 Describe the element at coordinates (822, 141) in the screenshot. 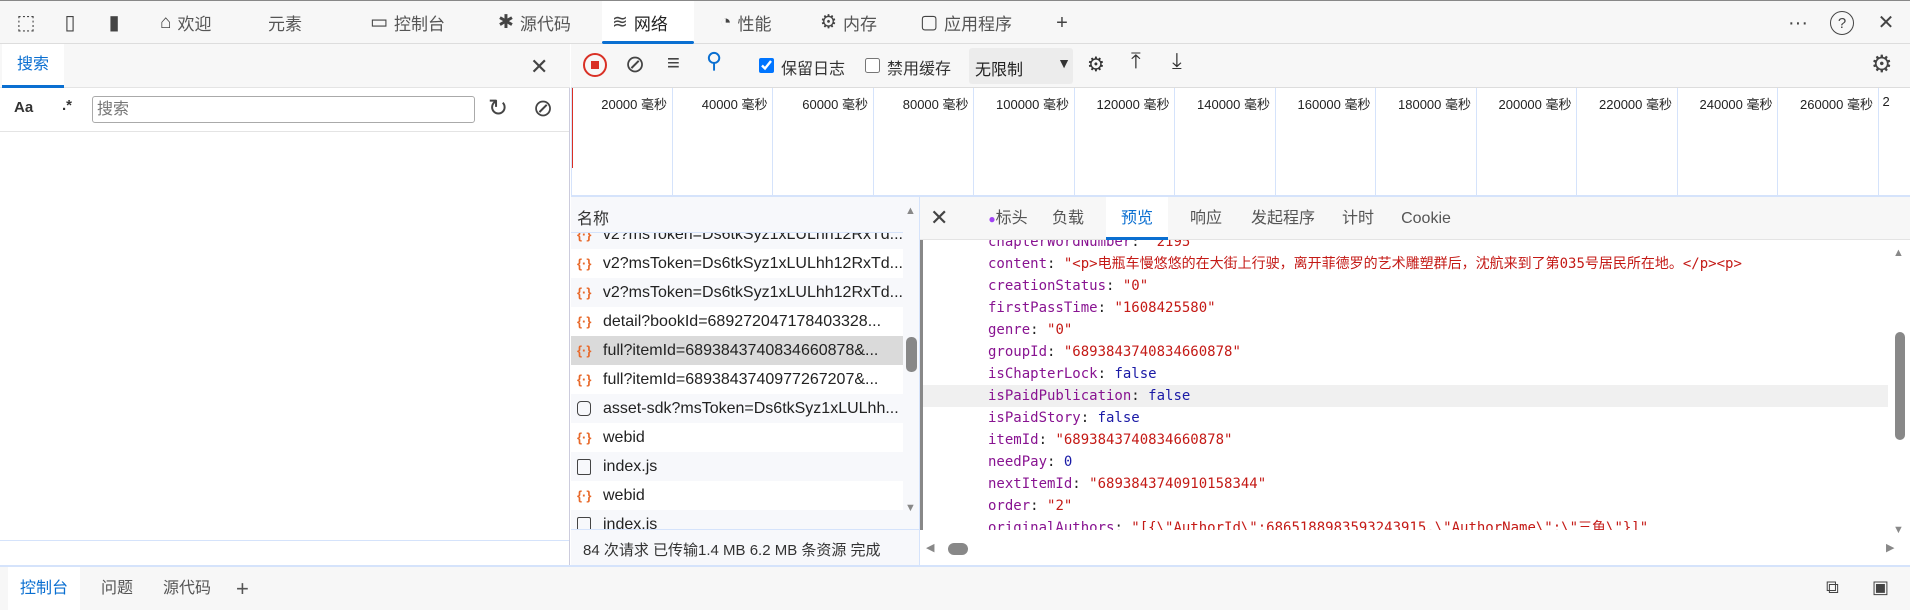

I see `timeline-tick: 60000 毫秒` at that location.